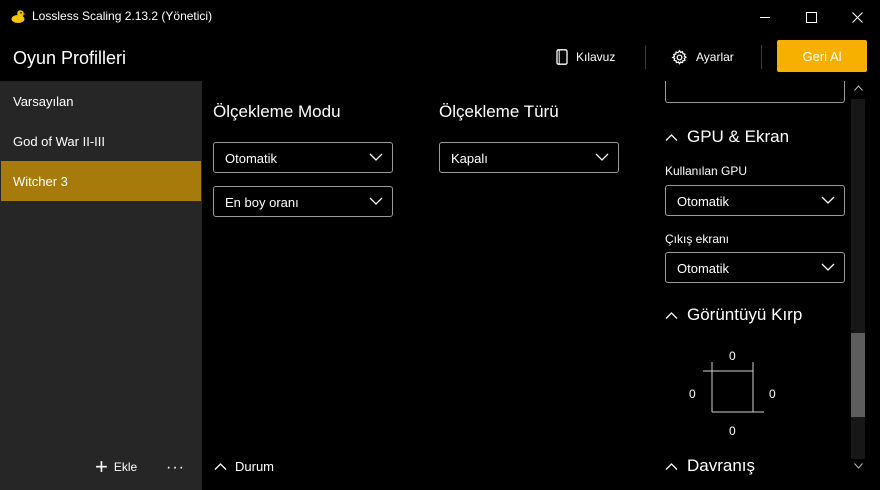 This screenshot has width=880, height=490. Describe the element at coordinates (499, 111) in the screenshot. I see `scaling-type-heading: Ölçekleme Türü` at that location.